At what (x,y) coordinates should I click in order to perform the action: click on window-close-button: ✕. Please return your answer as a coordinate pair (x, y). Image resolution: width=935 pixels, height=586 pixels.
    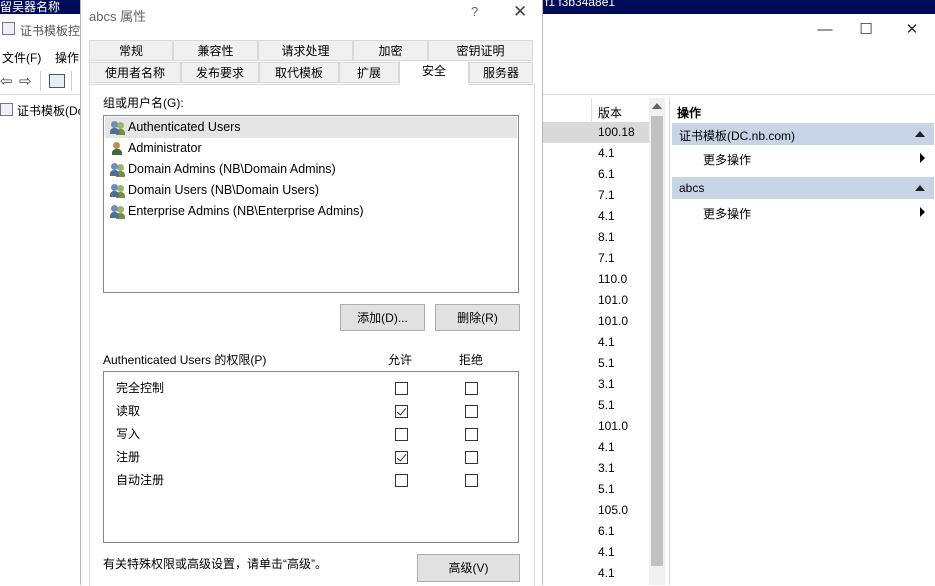
    Looking at the image, I should click on (912, 30).